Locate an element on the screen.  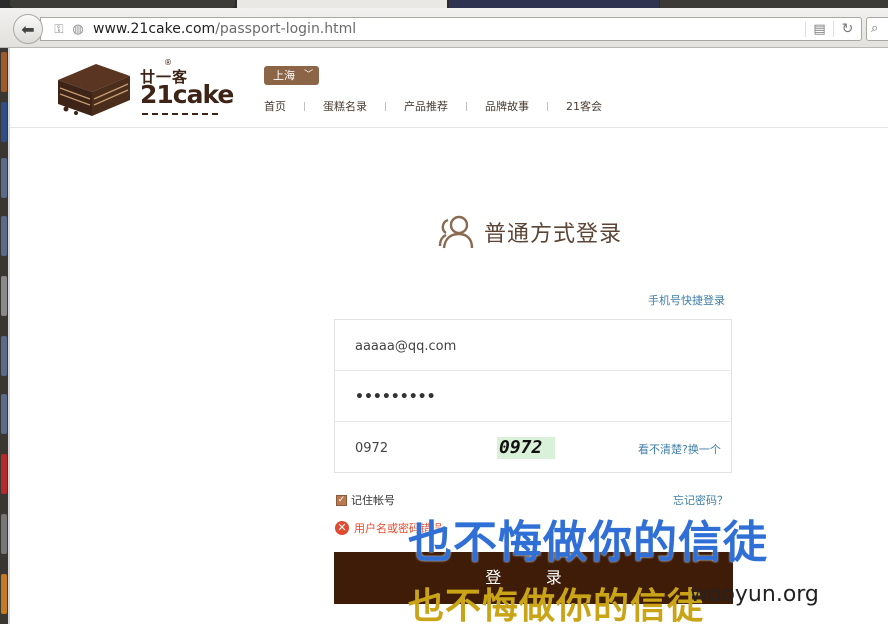
error-icon: ✕ is located at coordinates (342, 528).